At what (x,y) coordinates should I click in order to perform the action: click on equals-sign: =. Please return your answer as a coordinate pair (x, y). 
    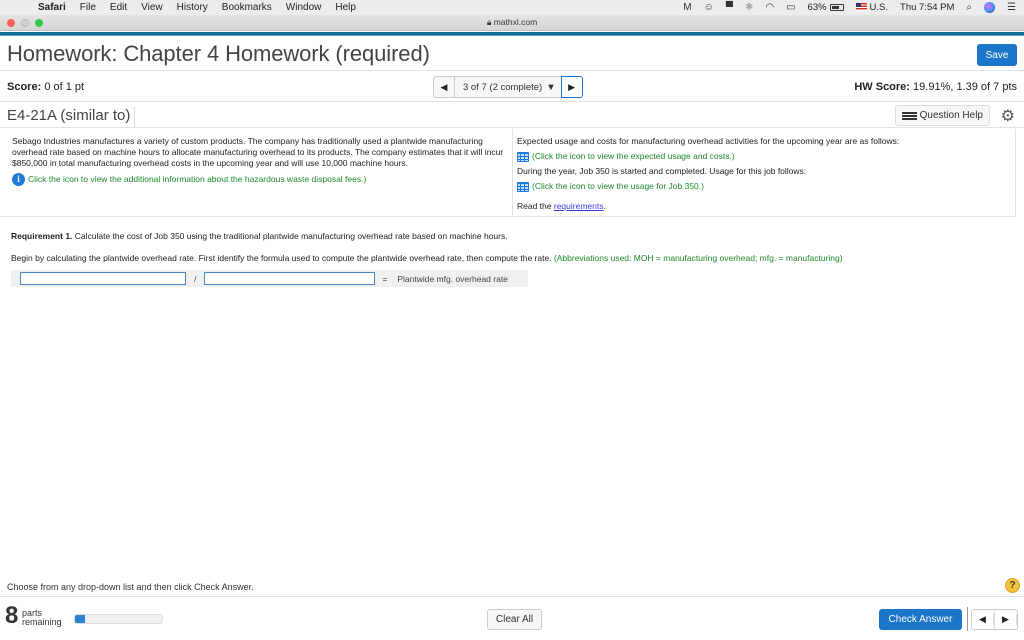
    Looking at the image, I should click on (385, 278).